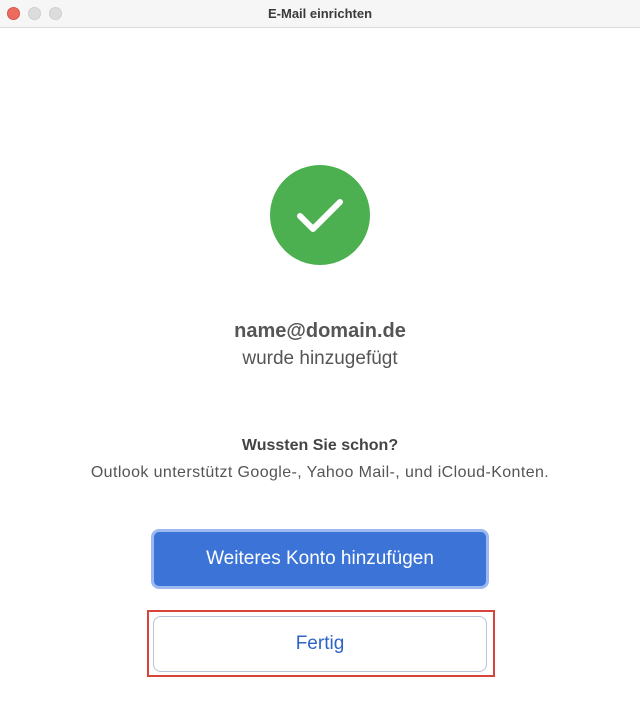 This screenshot has width=640, height=710. I want to click on done-button: Fertig, so click(320, 644).